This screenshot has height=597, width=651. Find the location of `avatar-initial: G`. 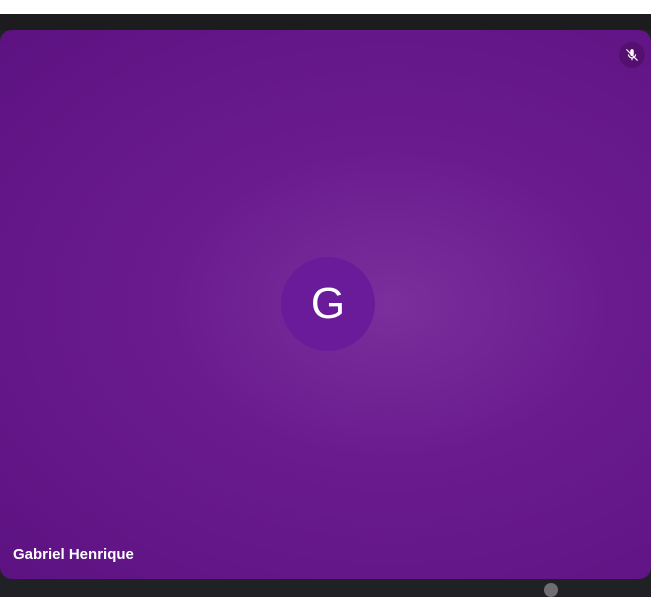

avatar-initial: G is located at coordinates (328, 303).